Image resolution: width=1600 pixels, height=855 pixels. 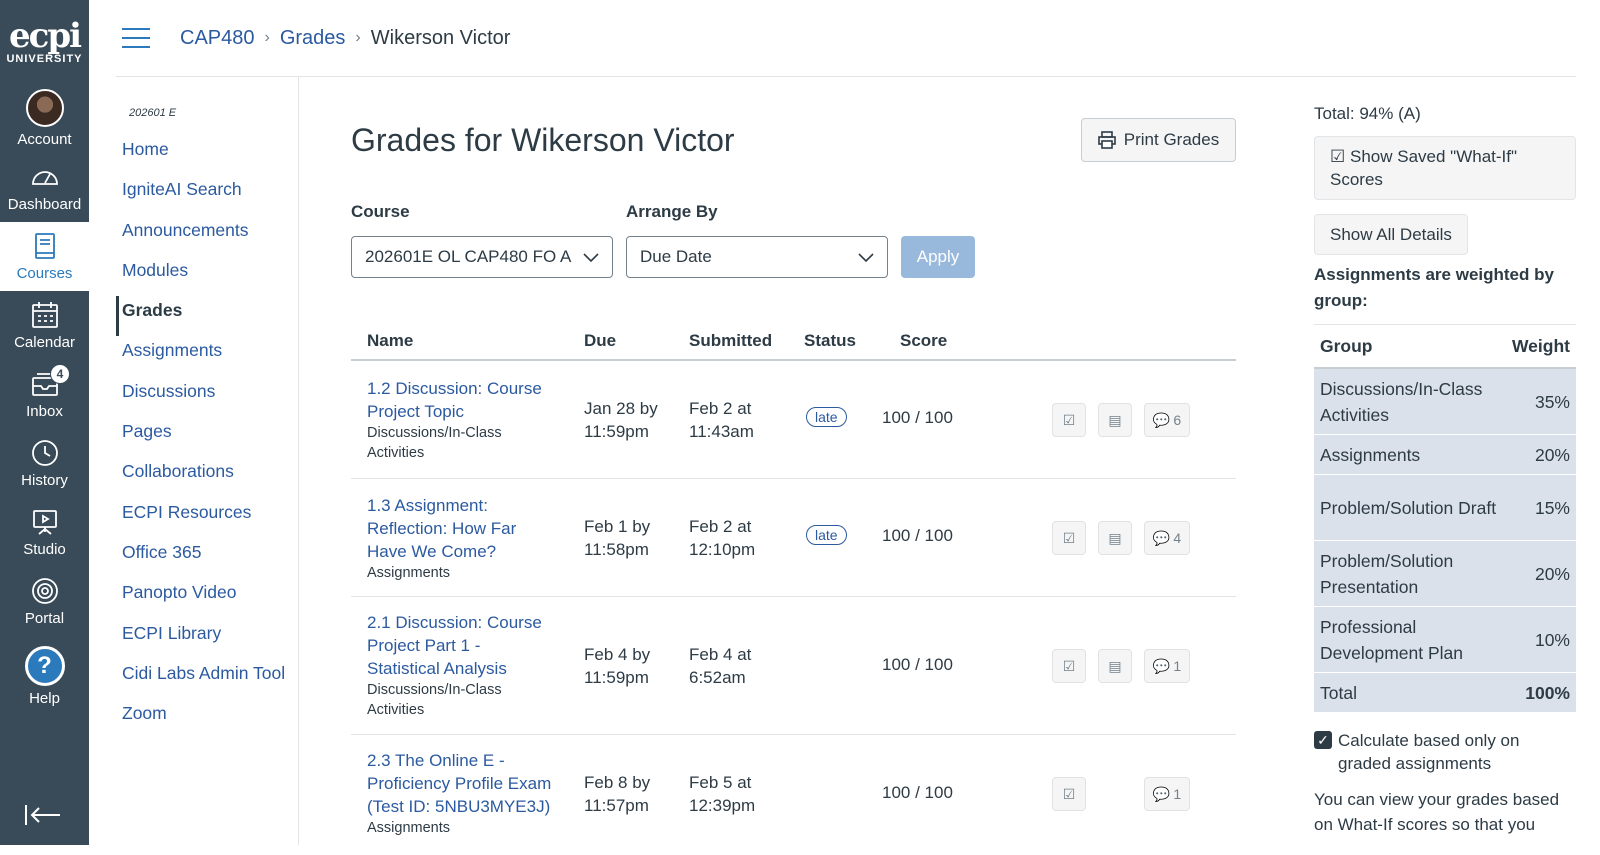 I want to click on apply-button: Apply, so click(x=938, y=257).